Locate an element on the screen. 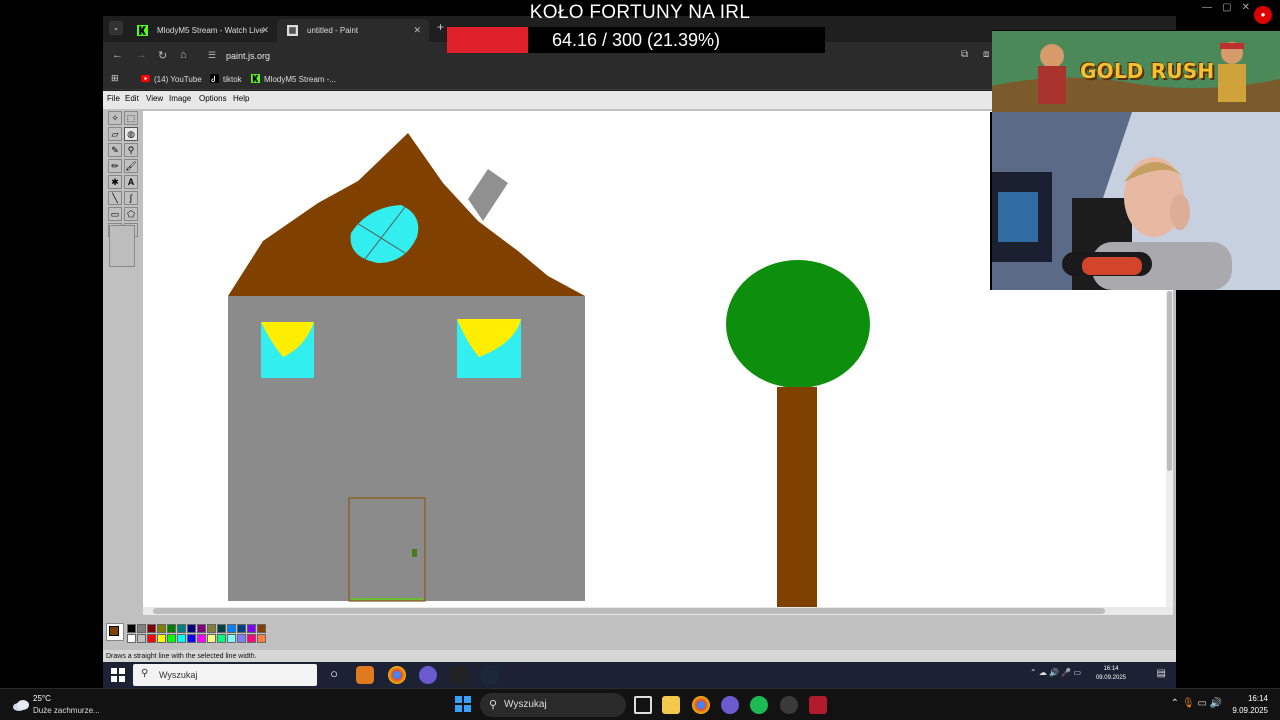  captured-tray-icons: ⌃ ☁ 🔊 🎤 ▭ is located at coordinates (1055, 672).